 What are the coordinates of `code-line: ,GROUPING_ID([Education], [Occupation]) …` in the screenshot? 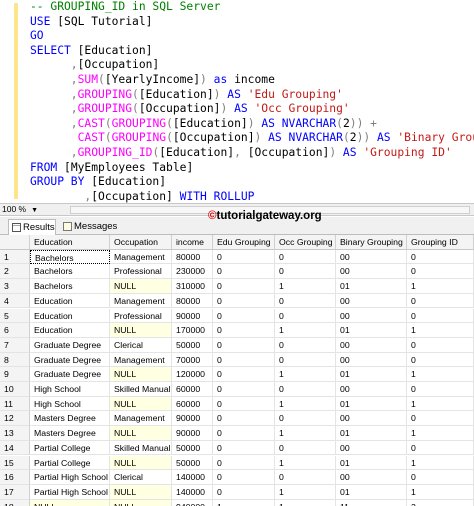 It's located at (252, 153).